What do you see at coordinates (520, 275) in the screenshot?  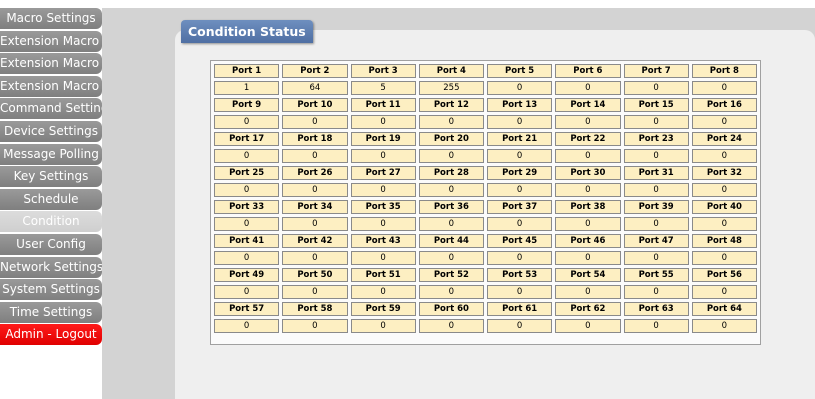 I see `port-label: Port 53` at bounding box center [520, 275].